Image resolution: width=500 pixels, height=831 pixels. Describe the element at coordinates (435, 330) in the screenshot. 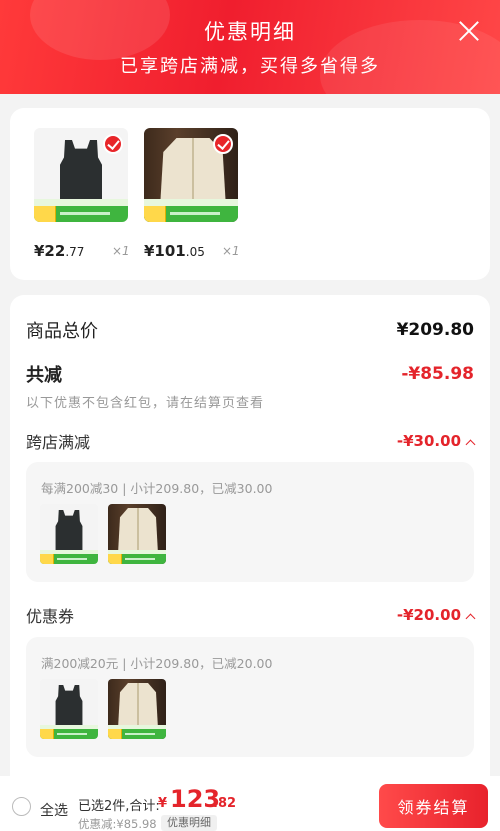

I see `total-value: ¥209.80` at that location.